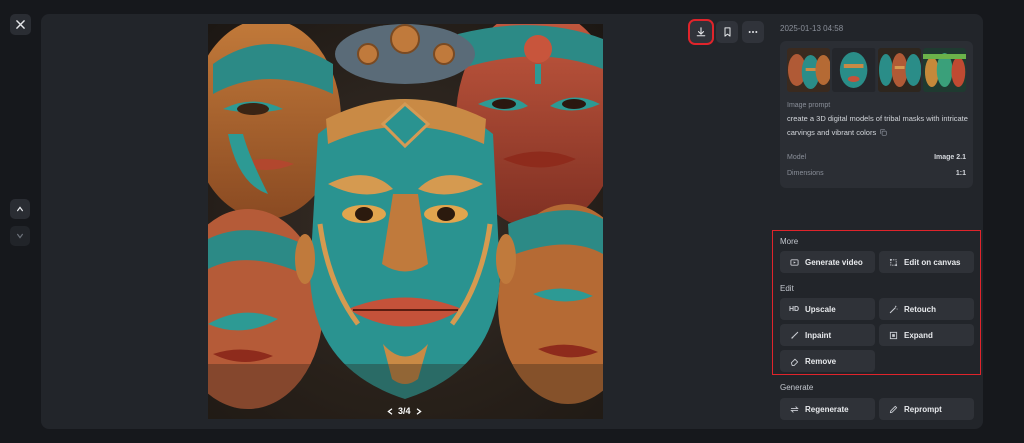  I want to click on brush-icon, so click(794, 335).